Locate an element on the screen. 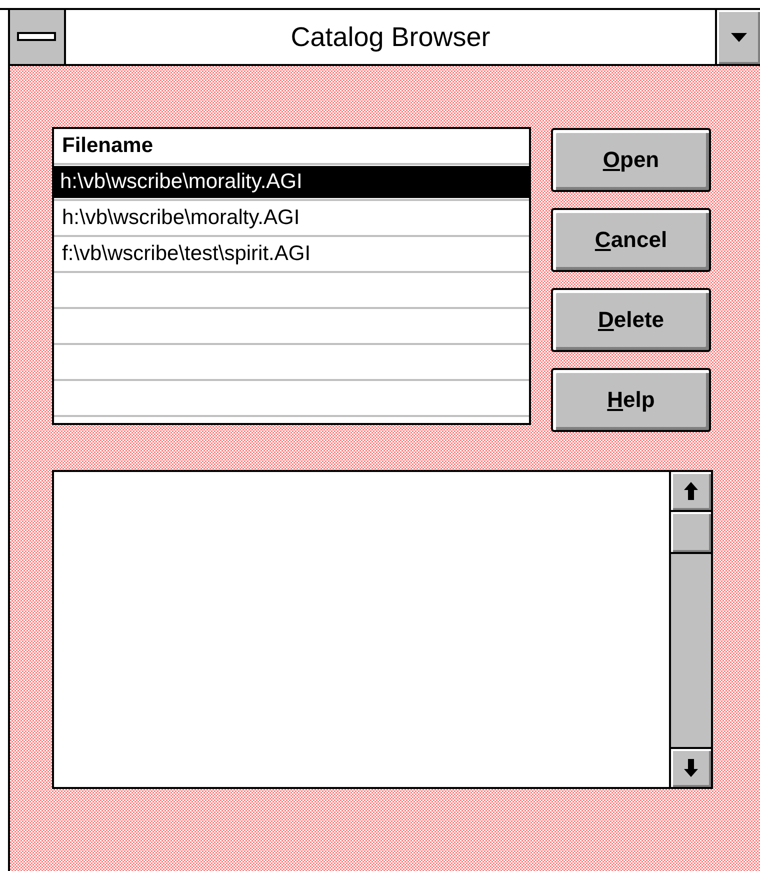 This screenshot has width=760, height=871. column-header: Filename is located at coordinates (107, 146).